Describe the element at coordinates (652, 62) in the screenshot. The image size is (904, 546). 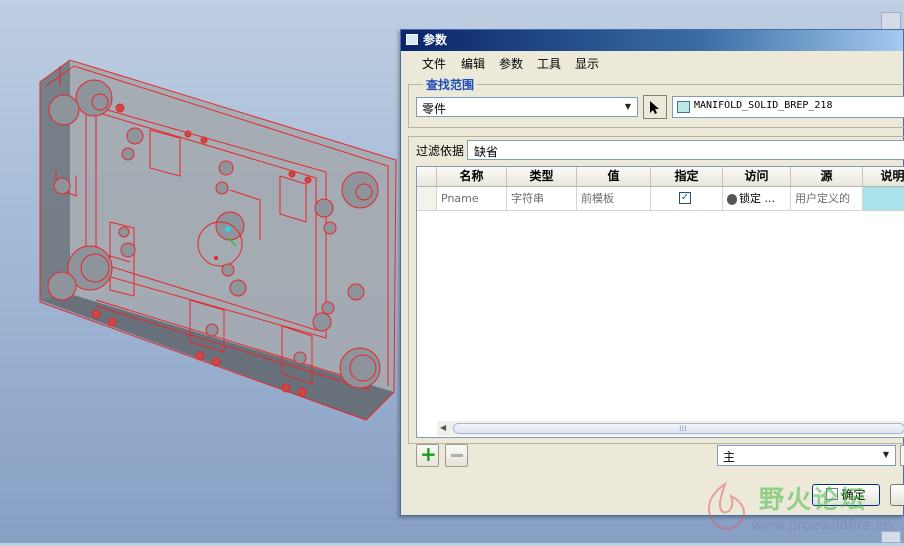
I see `menu-bar: 文件 编辑 参数 工具 显示` at that location.